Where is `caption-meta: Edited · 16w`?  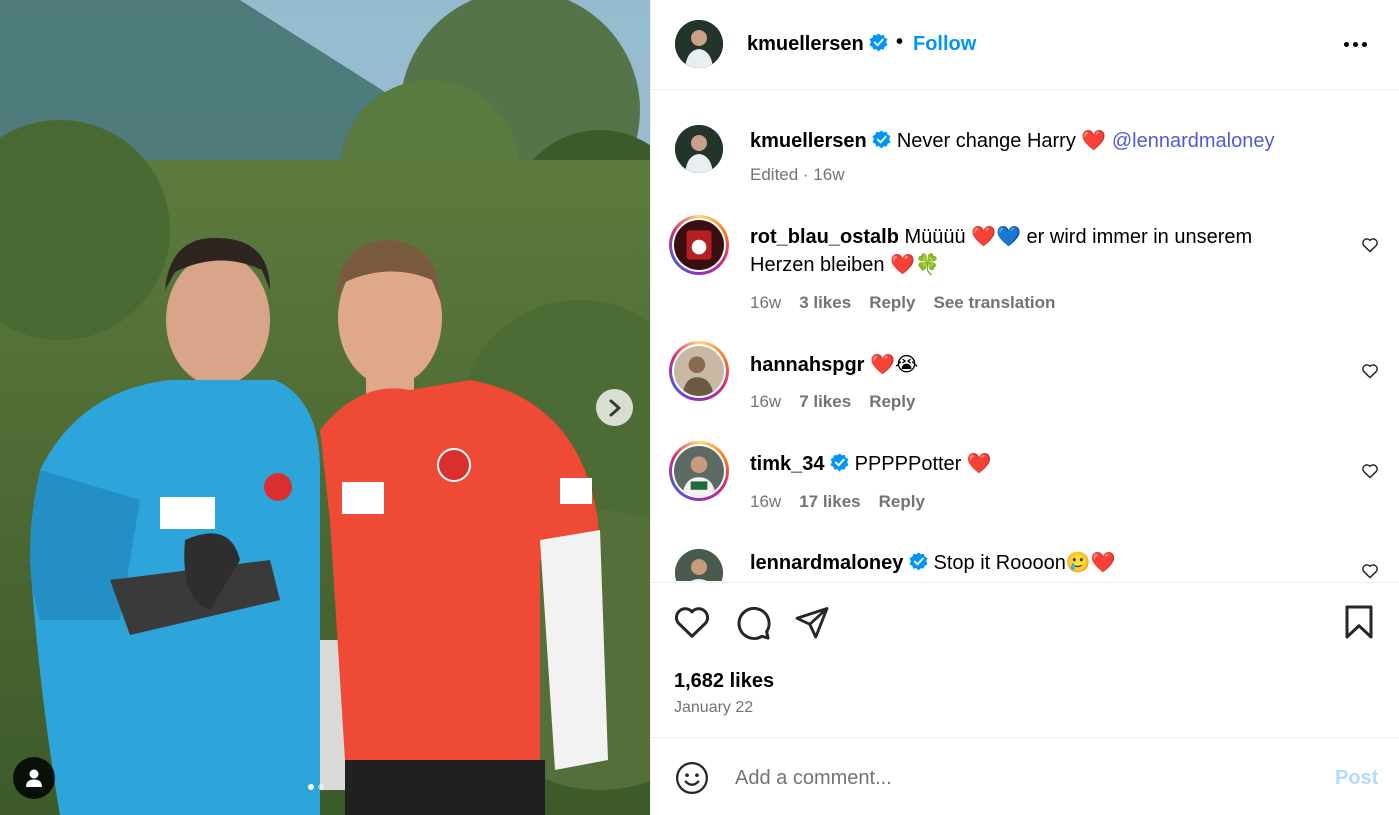 caption-meta: Edited · 16w is located at coordinates (797, 175).